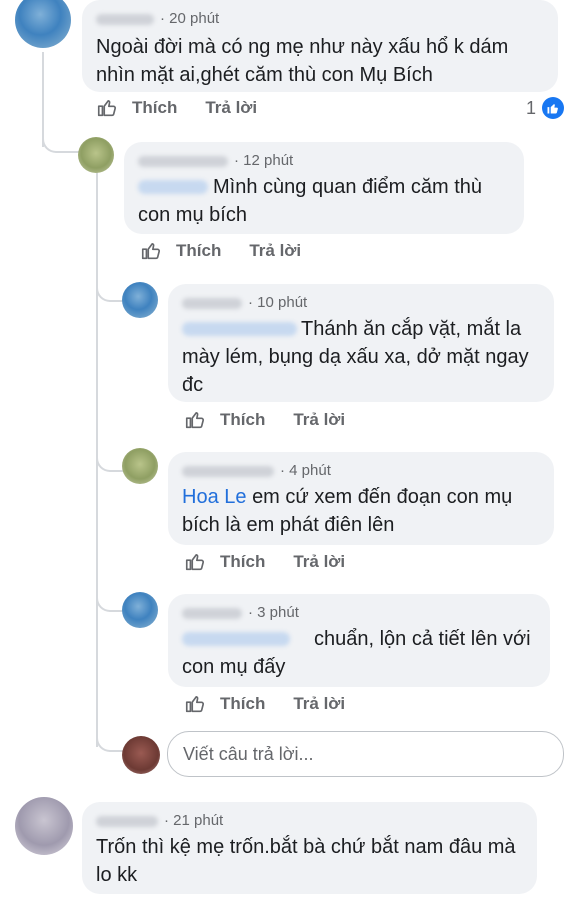 This screenshot has height=903, width=580. What do you see at coordinates (310, 470) in the screenshot?
I see `comment-time: 4 phút` at bounding box center [310, 470].